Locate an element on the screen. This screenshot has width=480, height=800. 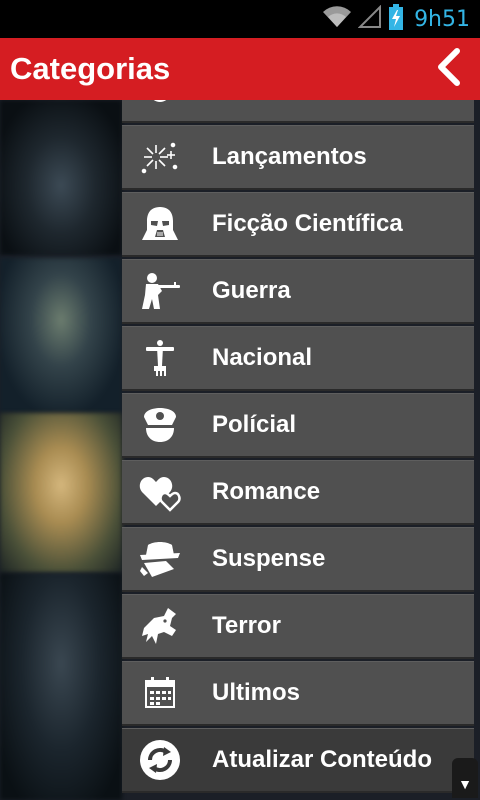
category-item-terror: Terror is located at coordinates (298, 625).